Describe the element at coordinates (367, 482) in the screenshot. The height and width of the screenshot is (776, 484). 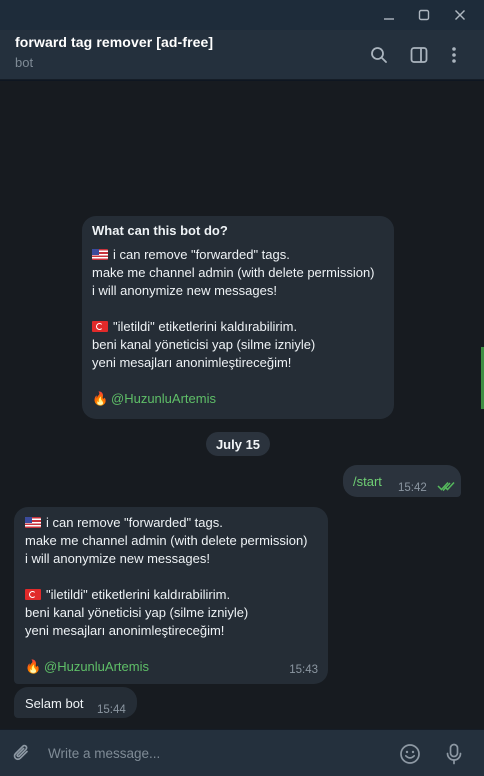
I see `command-link: /start` at that location.